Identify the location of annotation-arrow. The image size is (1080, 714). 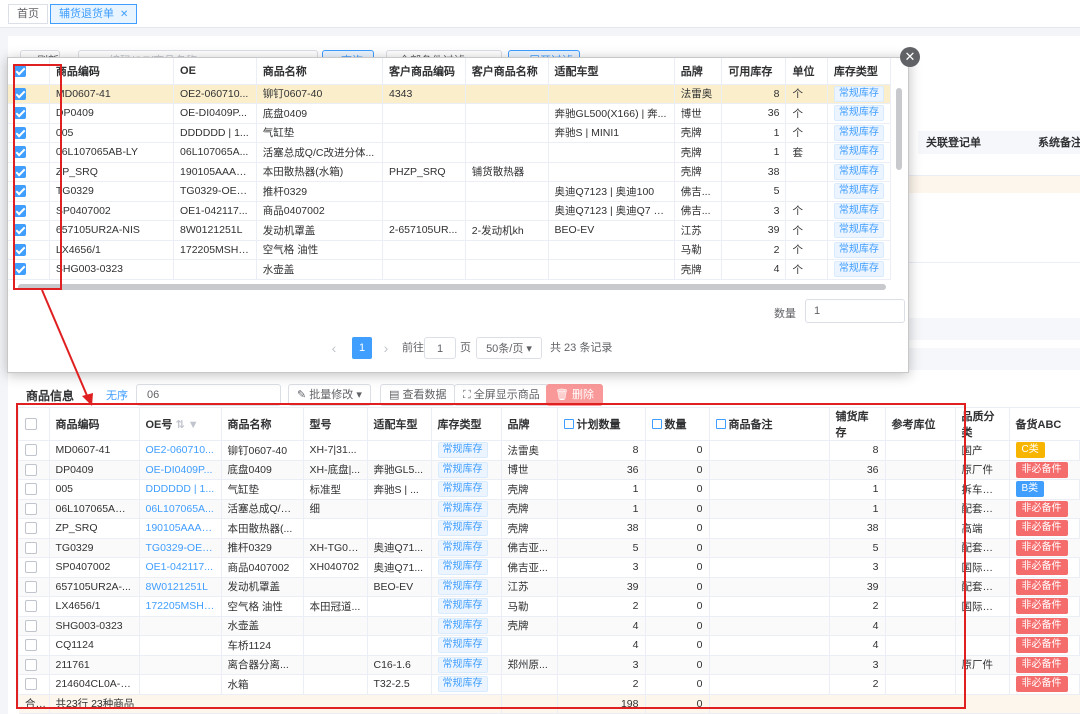
(67, 347).